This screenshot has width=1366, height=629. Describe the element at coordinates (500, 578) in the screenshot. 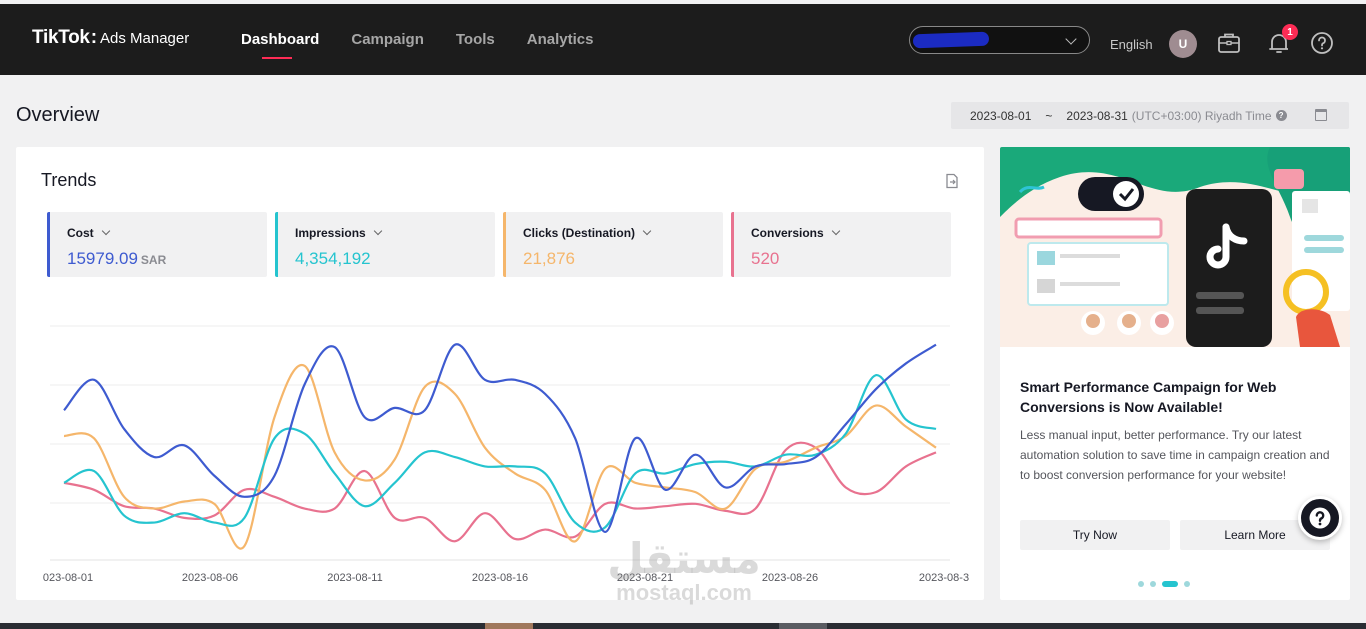

I see `x-tick-label: 2023-08-16` at that location.